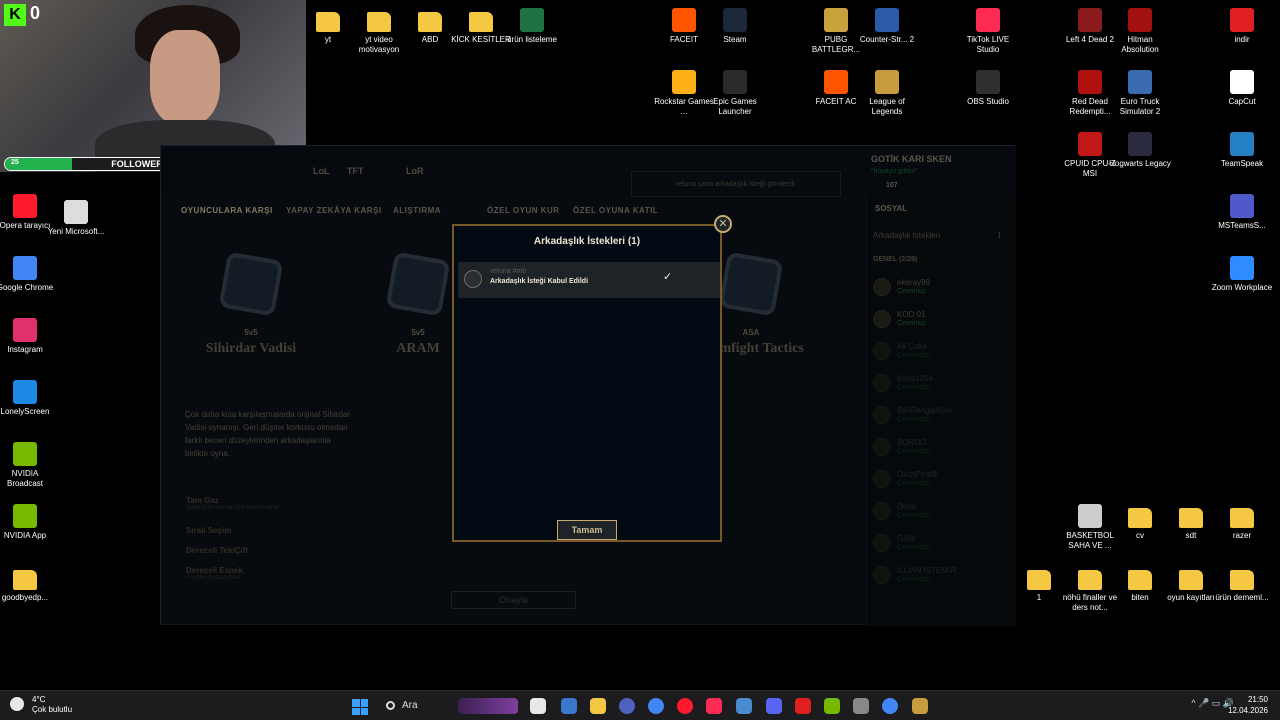  I want to click on desktop-icon: ürün listeleme, so click(532, 26).